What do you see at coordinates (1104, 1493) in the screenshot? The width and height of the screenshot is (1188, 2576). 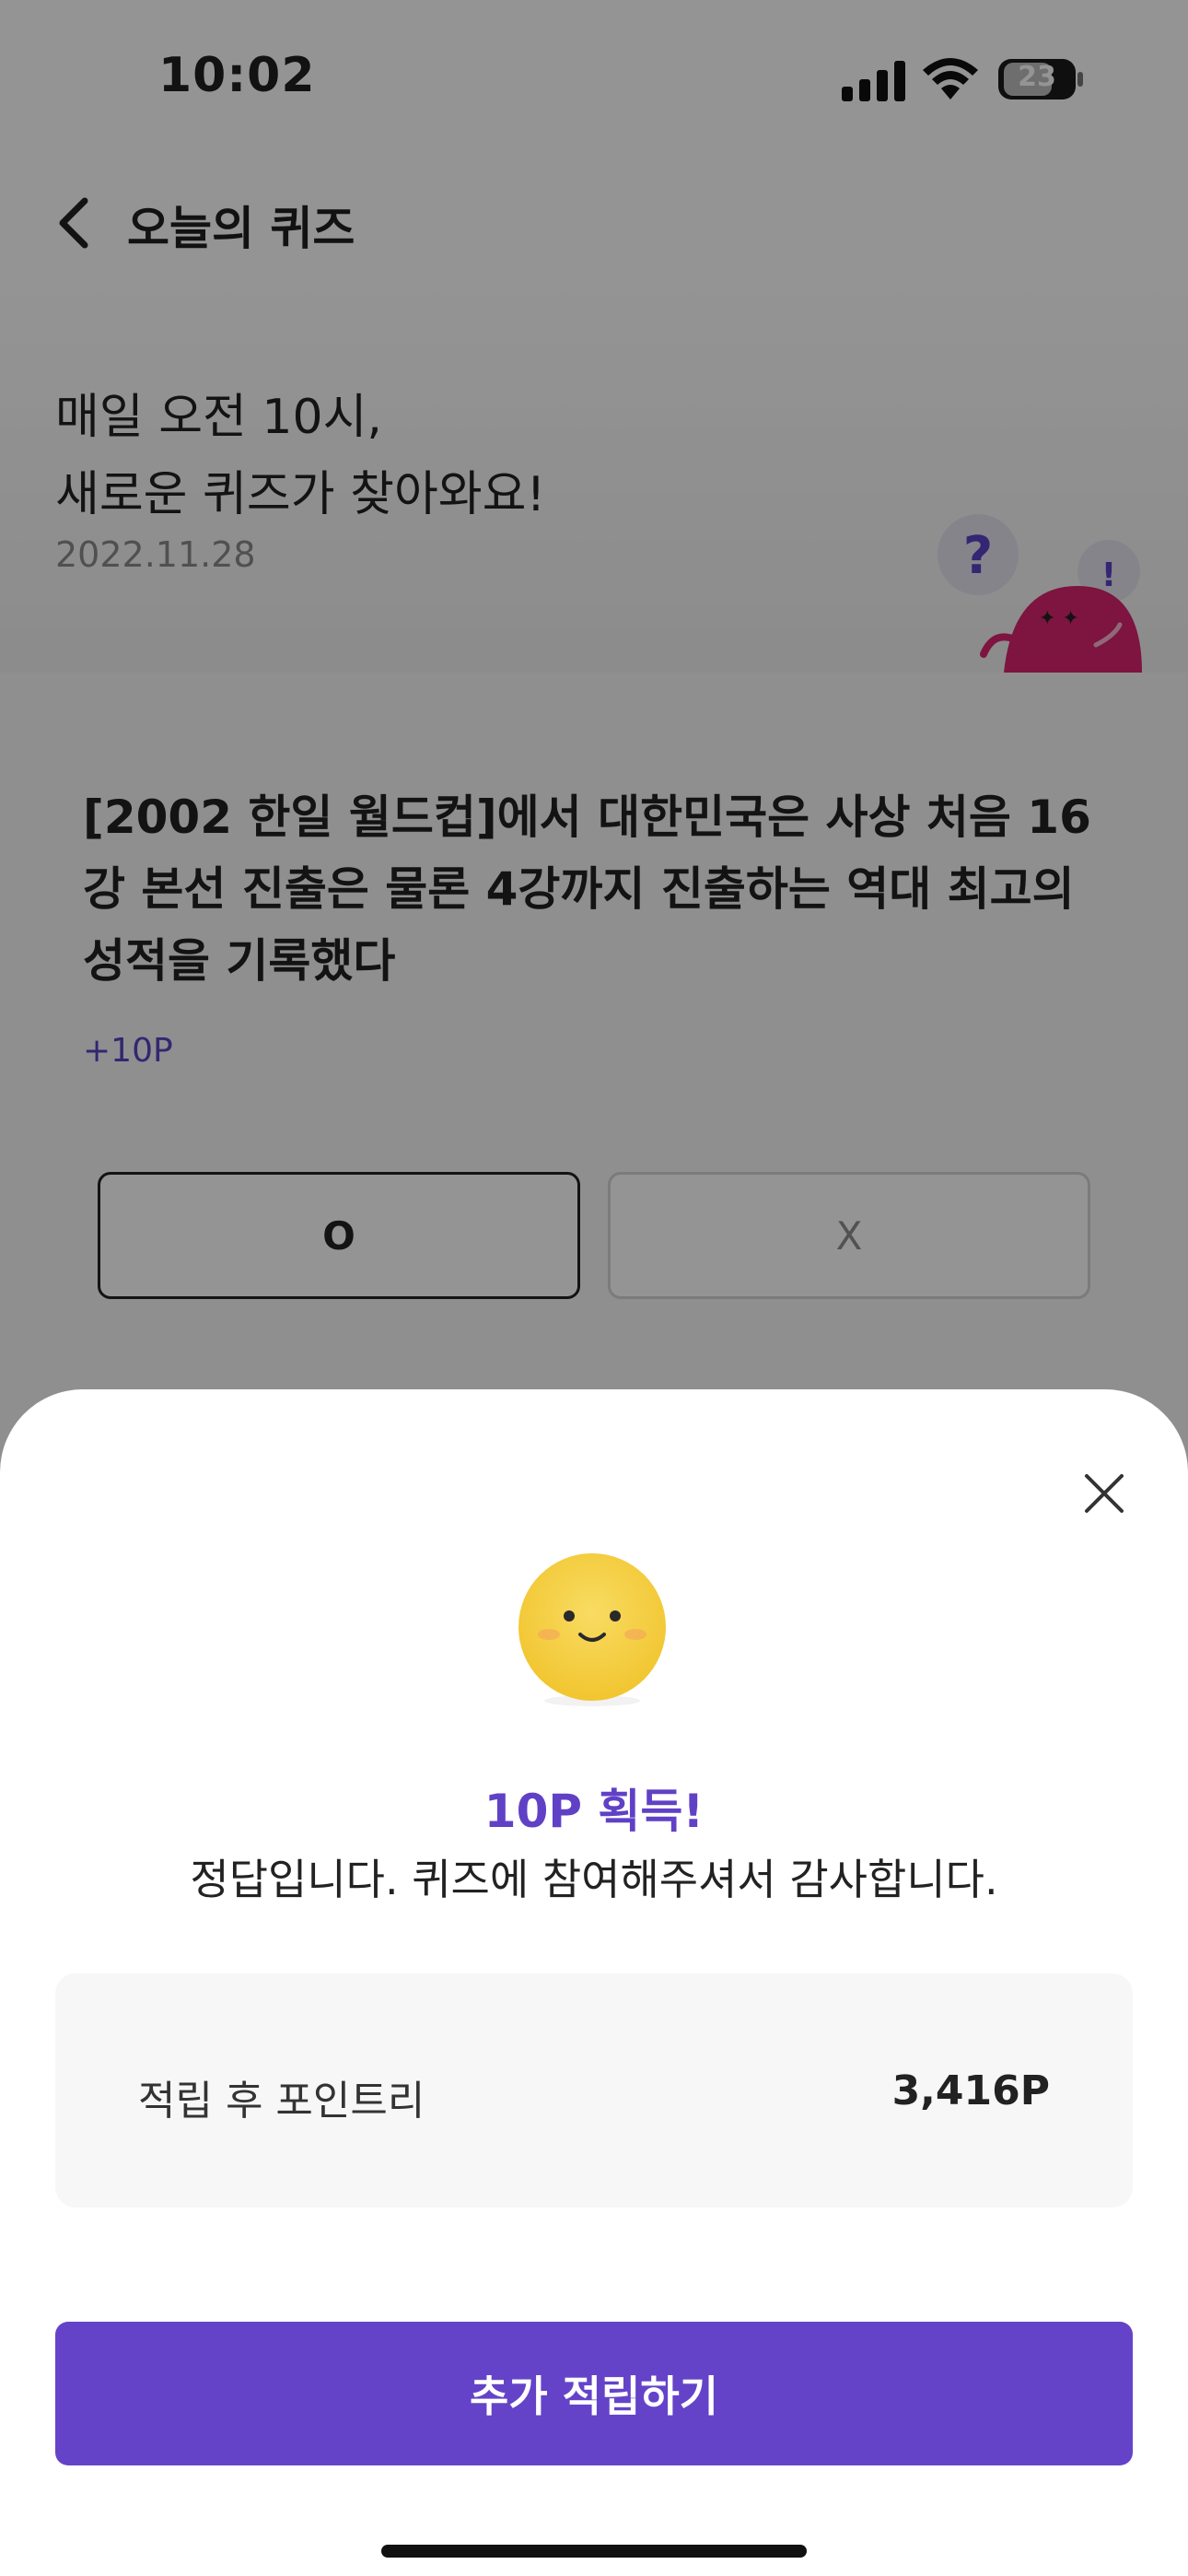 I see `close-icon` at bounding box center [1104, 1493].